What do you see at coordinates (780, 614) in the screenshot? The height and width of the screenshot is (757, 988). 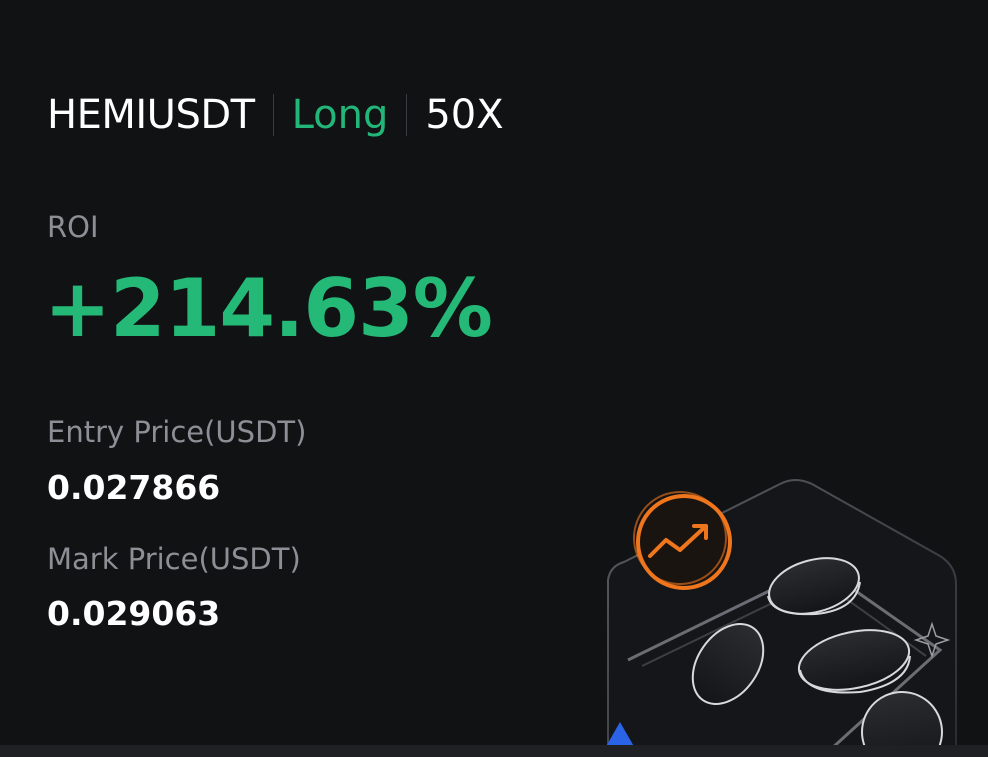 I see `coins-box-illustration` at bounding box center [780, 614].